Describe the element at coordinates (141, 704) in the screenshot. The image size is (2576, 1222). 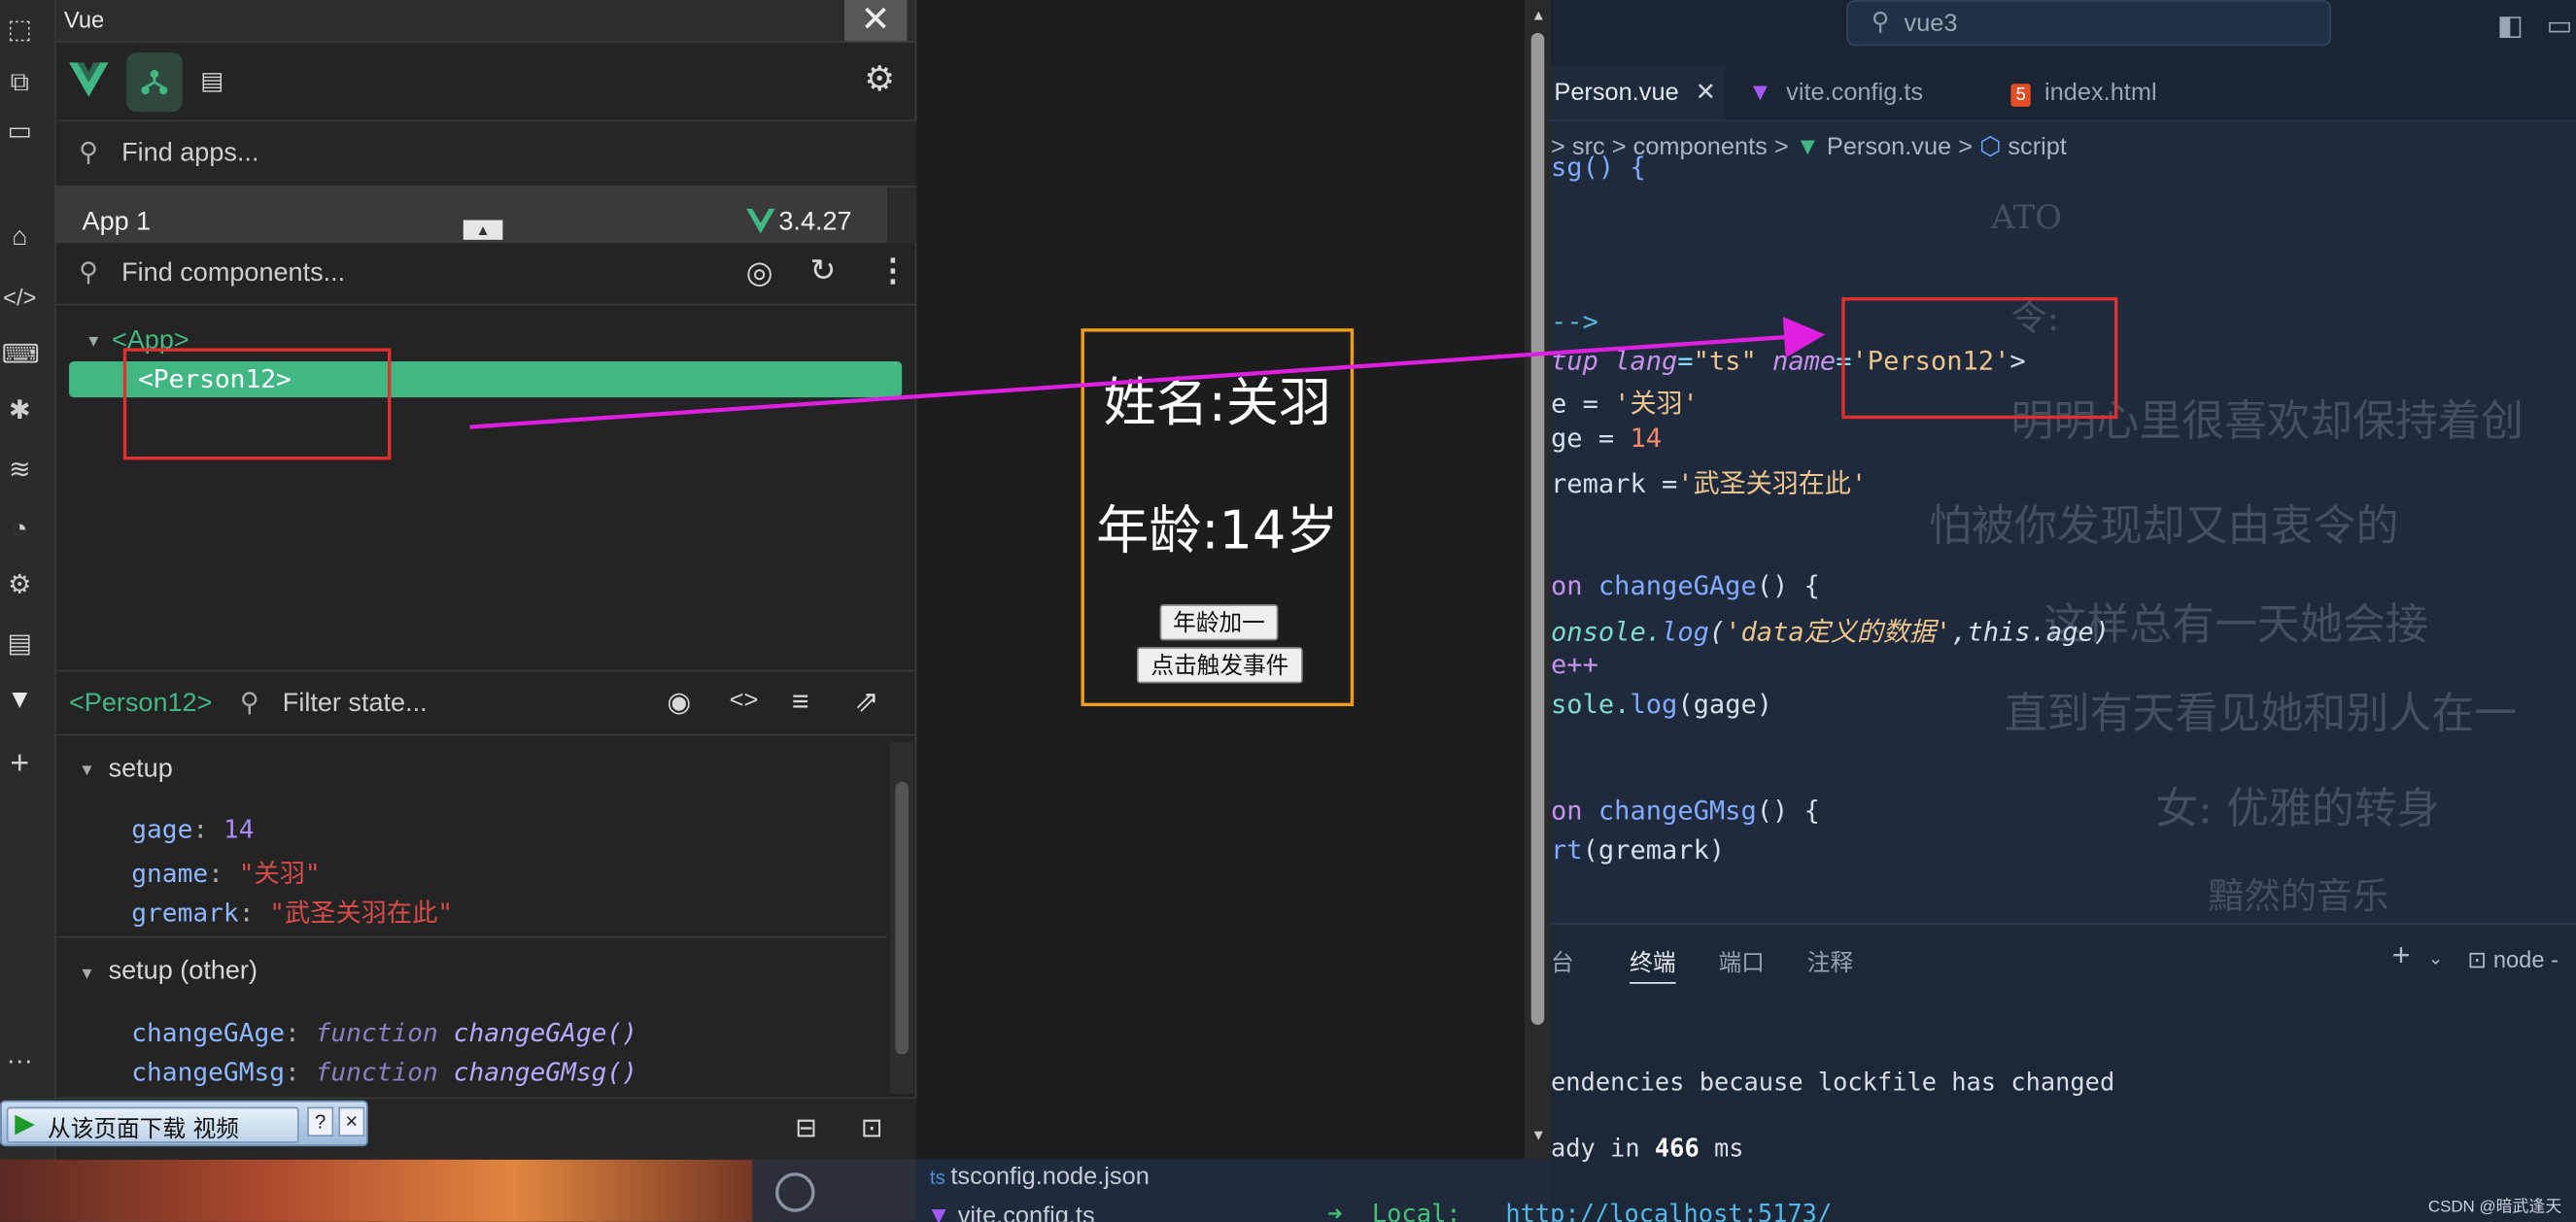
I see `inspector-component-name: <Person12>` at that location.